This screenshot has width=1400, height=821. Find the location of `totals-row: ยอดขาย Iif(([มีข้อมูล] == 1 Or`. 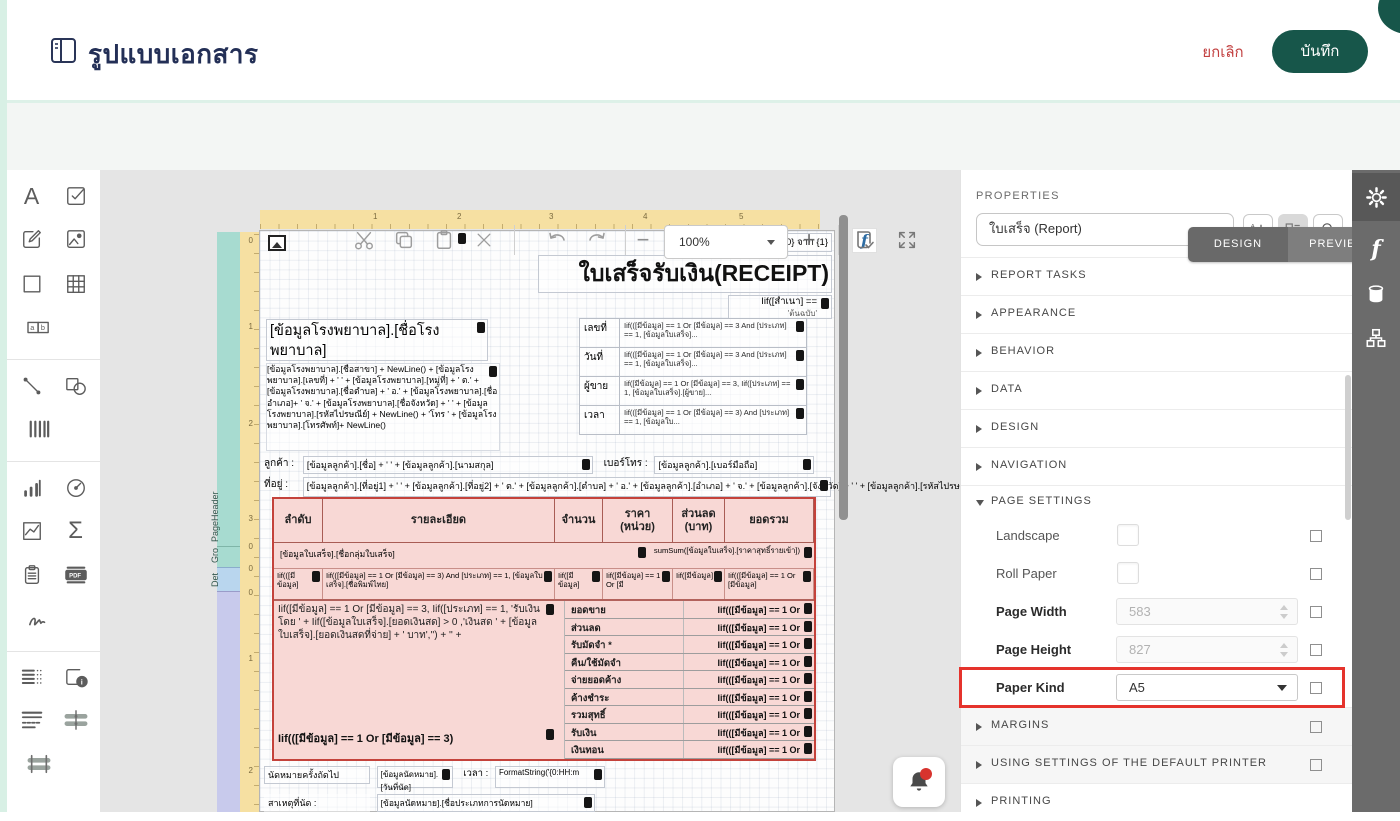

totals-row: ยอดขาย Iif(([มีข้อมูล] == 1 Or is located at coordinates (689, 610).